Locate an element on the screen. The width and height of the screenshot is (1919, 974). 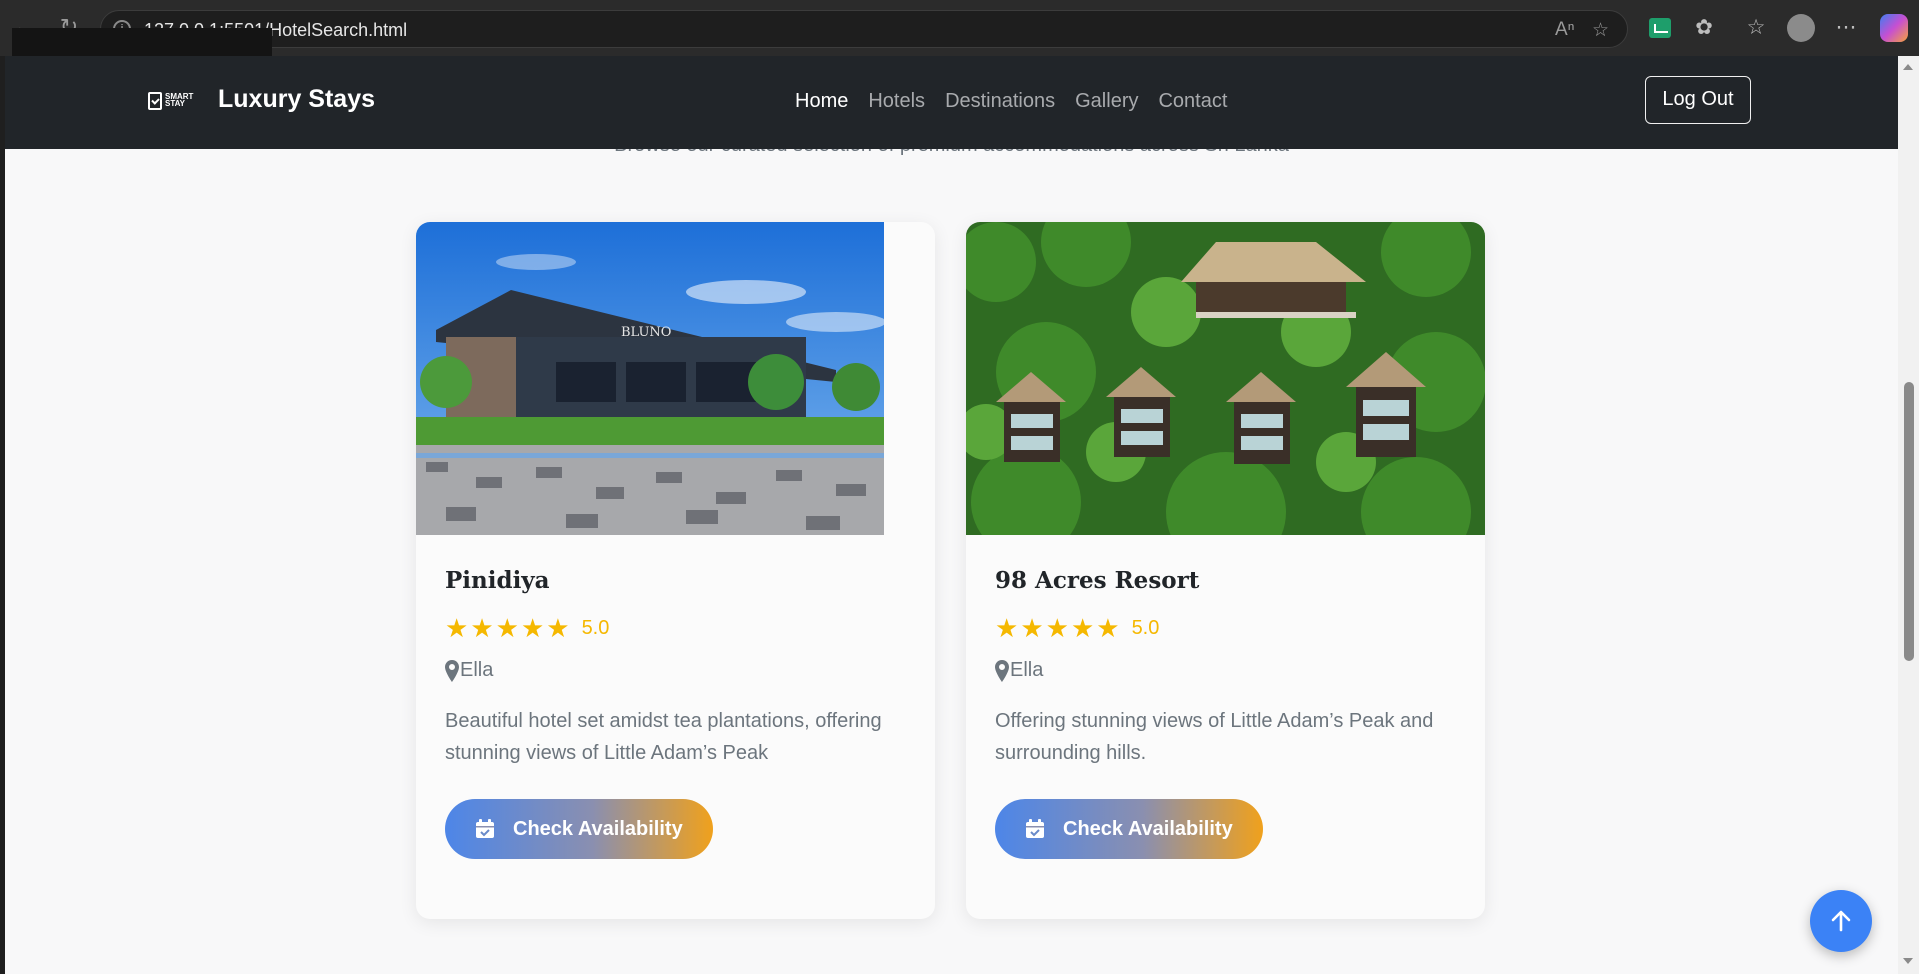
brand-logo-icon: SMART STAY is located at coordinates (172, 101).